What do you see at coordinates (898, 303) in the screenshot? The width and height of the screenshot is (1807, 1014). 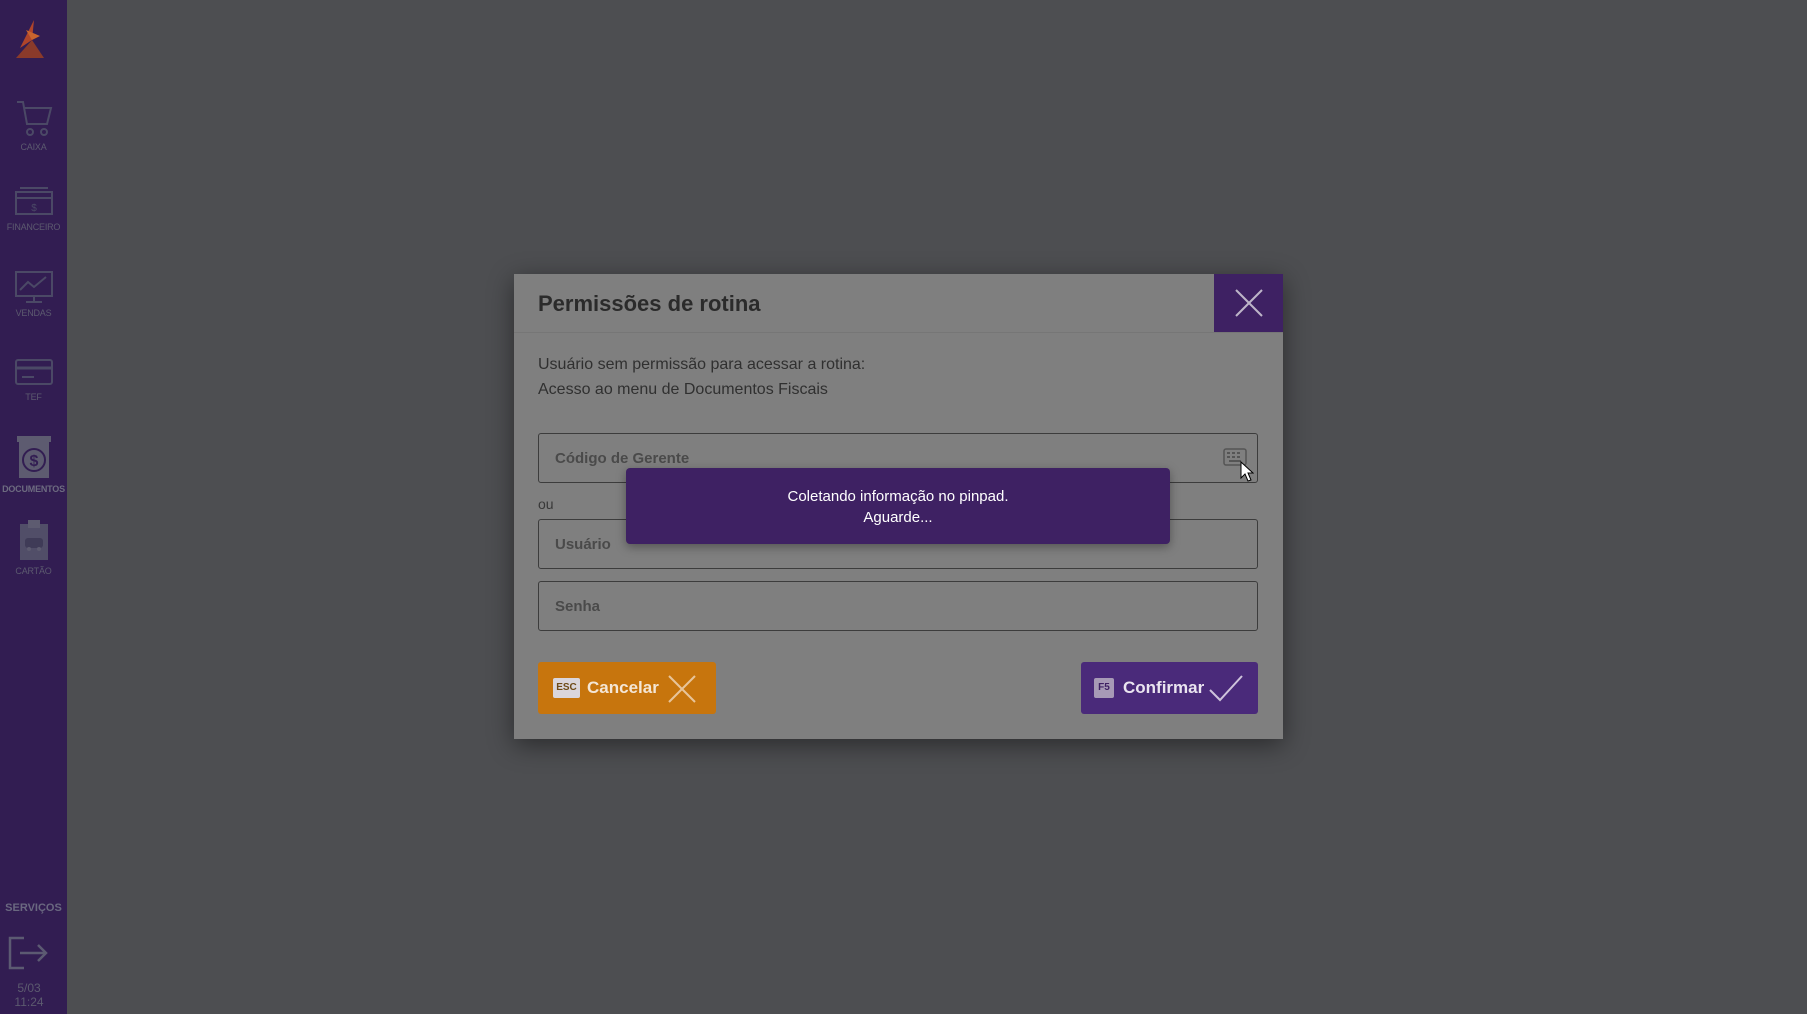 I see `modal-header: Permissões de rotina` at bounding box center [898, 303].